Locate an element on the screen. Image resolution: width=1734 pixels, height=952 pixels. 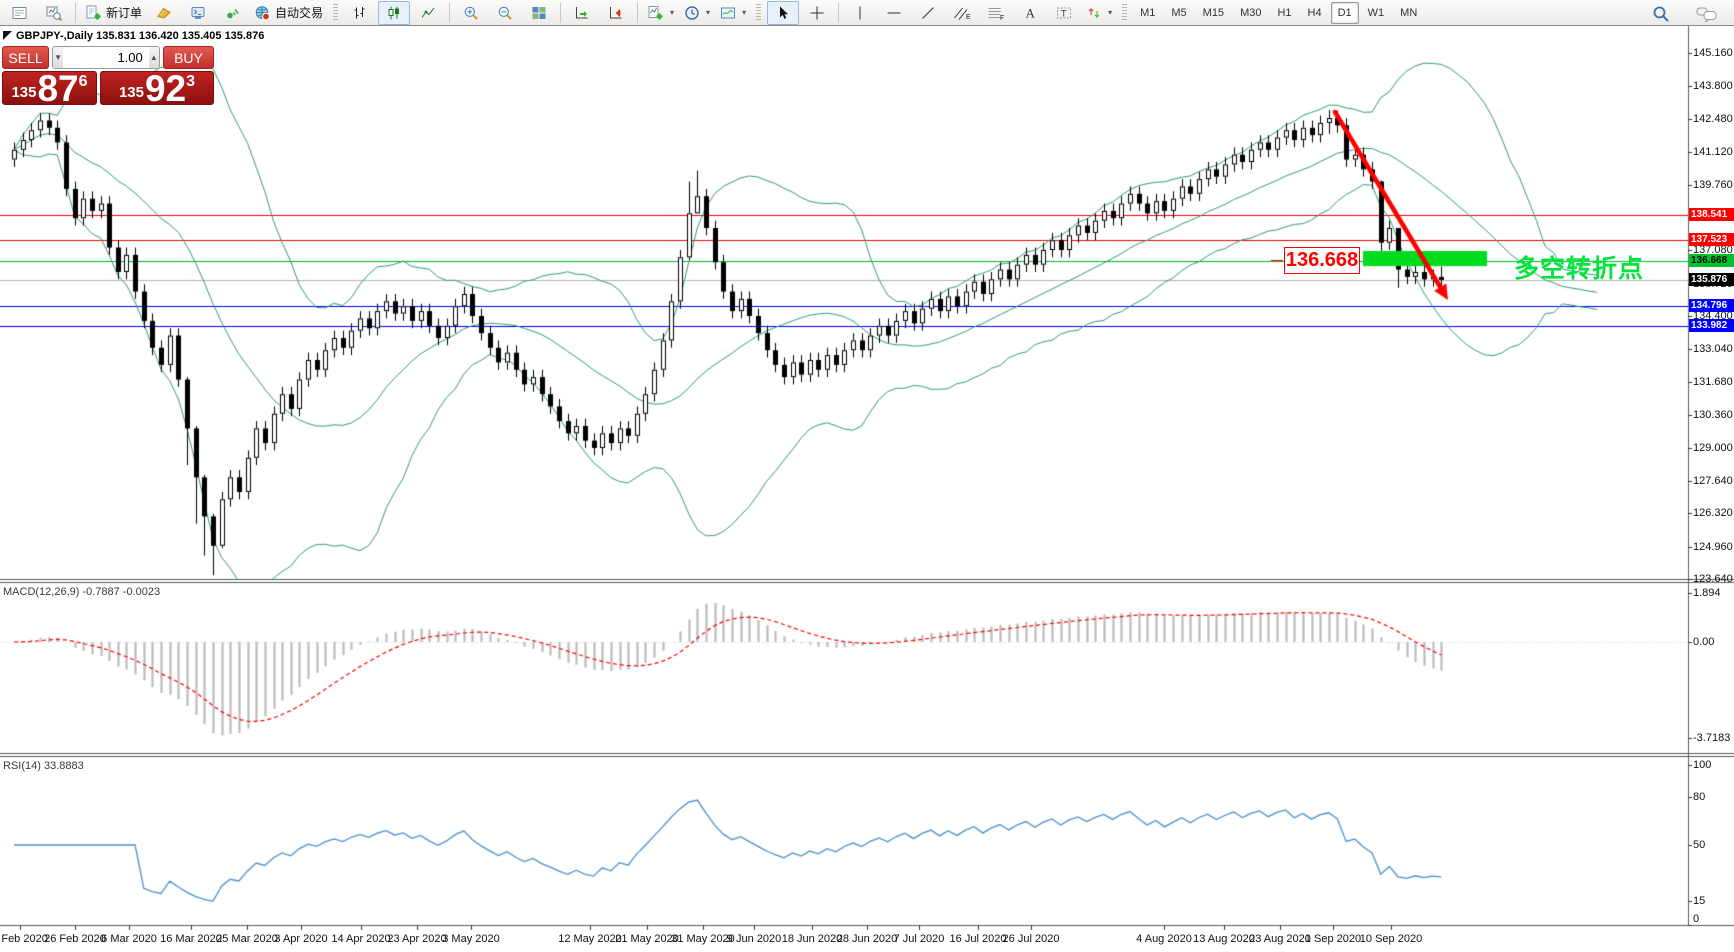
signals-button is located at coordinates (232, 13).